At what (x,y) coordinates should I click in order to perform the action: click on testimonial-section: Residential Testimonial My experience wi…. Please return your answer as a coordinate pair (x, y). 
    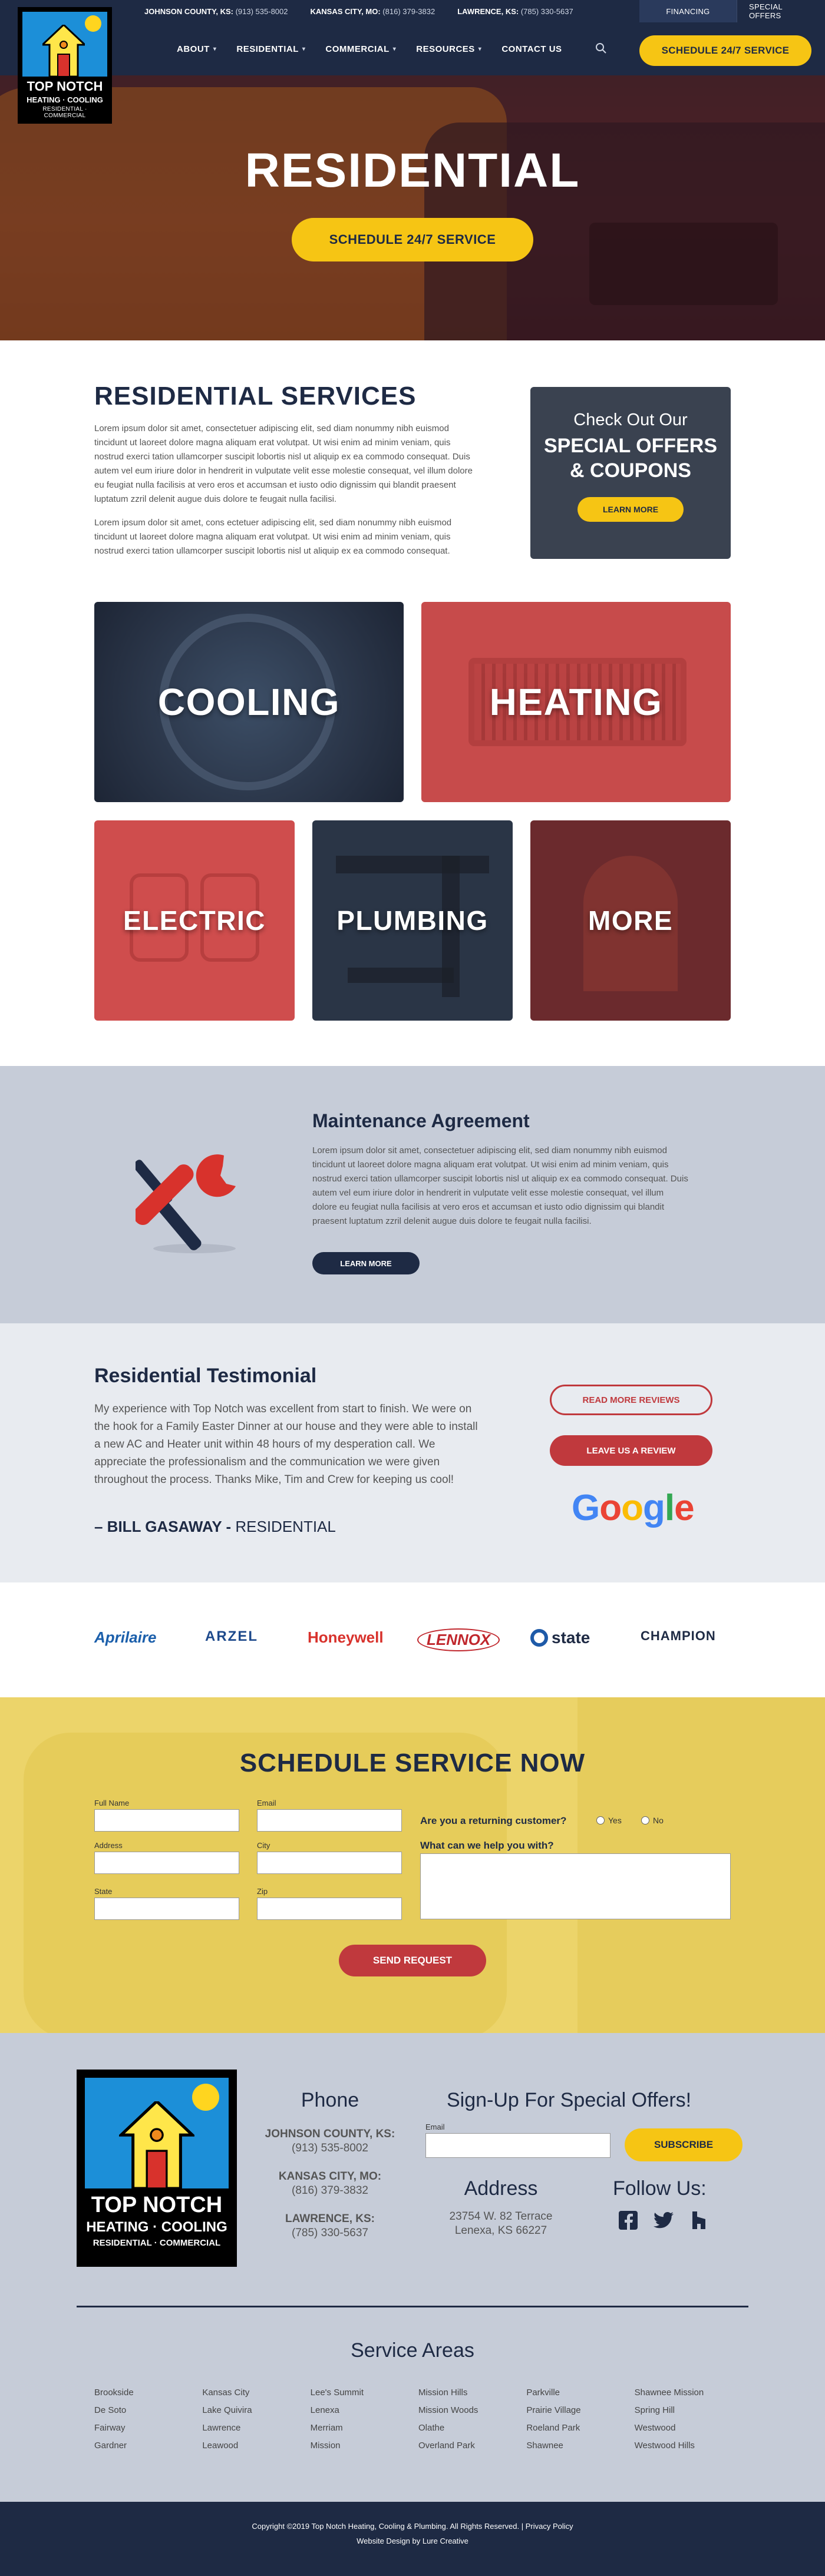
    Looking at the image, I should click on (412, 1452).